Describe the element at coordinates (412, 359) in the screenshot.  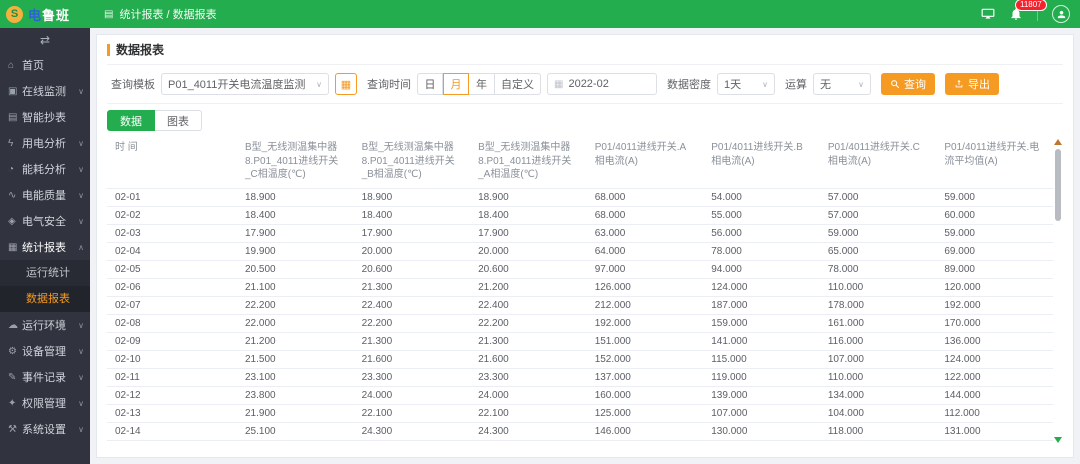
I see `table-cell: 21.600` at that location.